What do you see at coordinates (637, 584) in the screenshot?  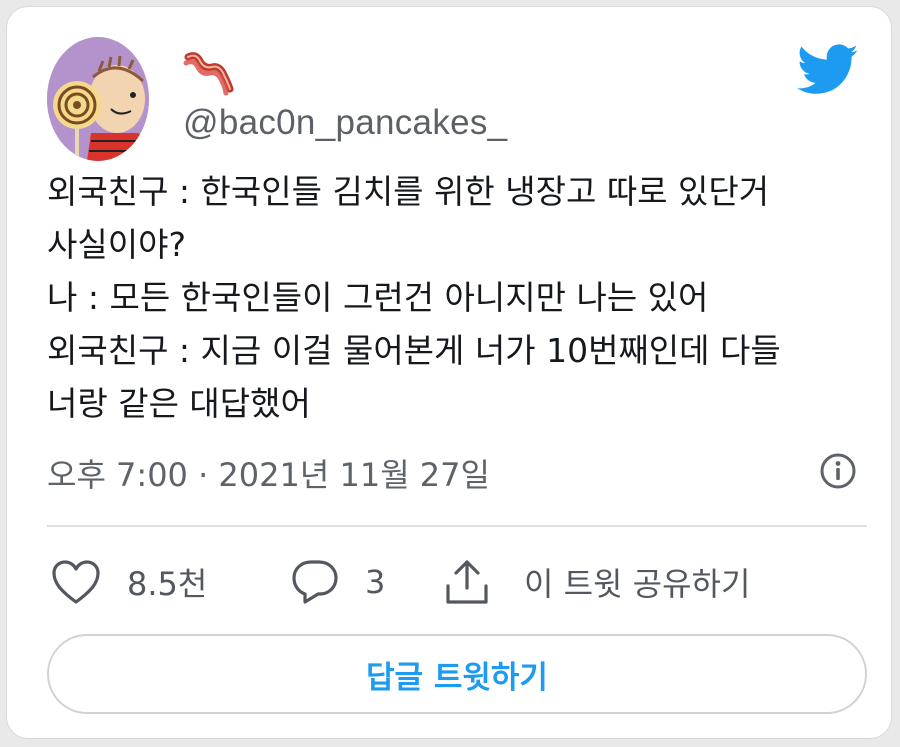 I see `share-label: 이 트윗 공유하기` at bounding box center [637, 584].